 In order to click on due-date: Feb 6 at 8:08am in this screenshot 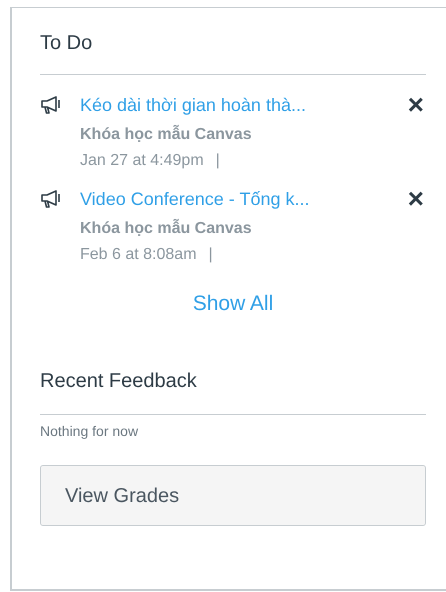, I will do `click(138, 255)`.